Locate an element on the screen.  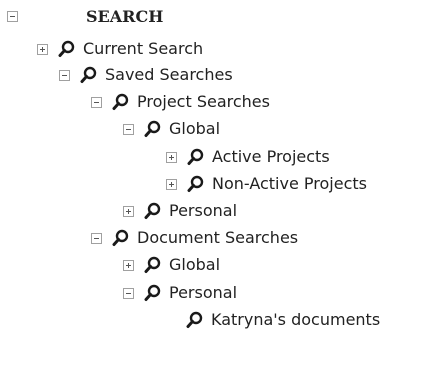
tree-node-project-personal: Personal is located at coordinates (180, 211).